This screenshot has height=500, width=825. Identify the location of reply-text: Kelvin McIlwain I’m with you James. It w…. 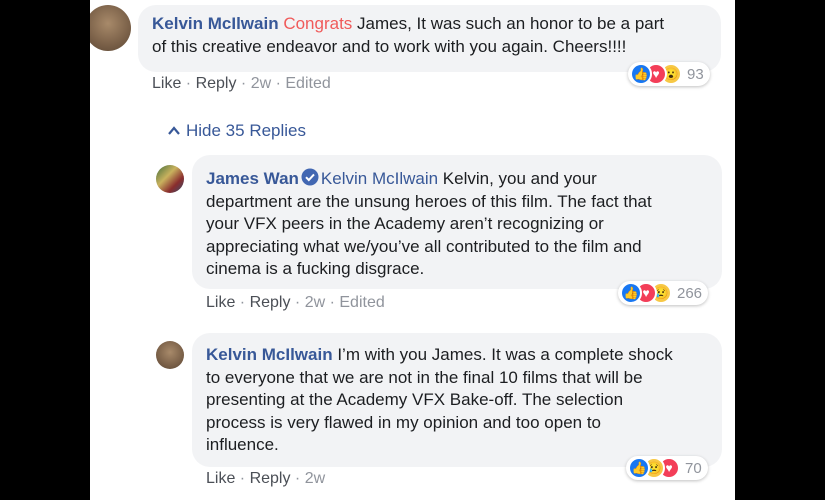
(461, 400).